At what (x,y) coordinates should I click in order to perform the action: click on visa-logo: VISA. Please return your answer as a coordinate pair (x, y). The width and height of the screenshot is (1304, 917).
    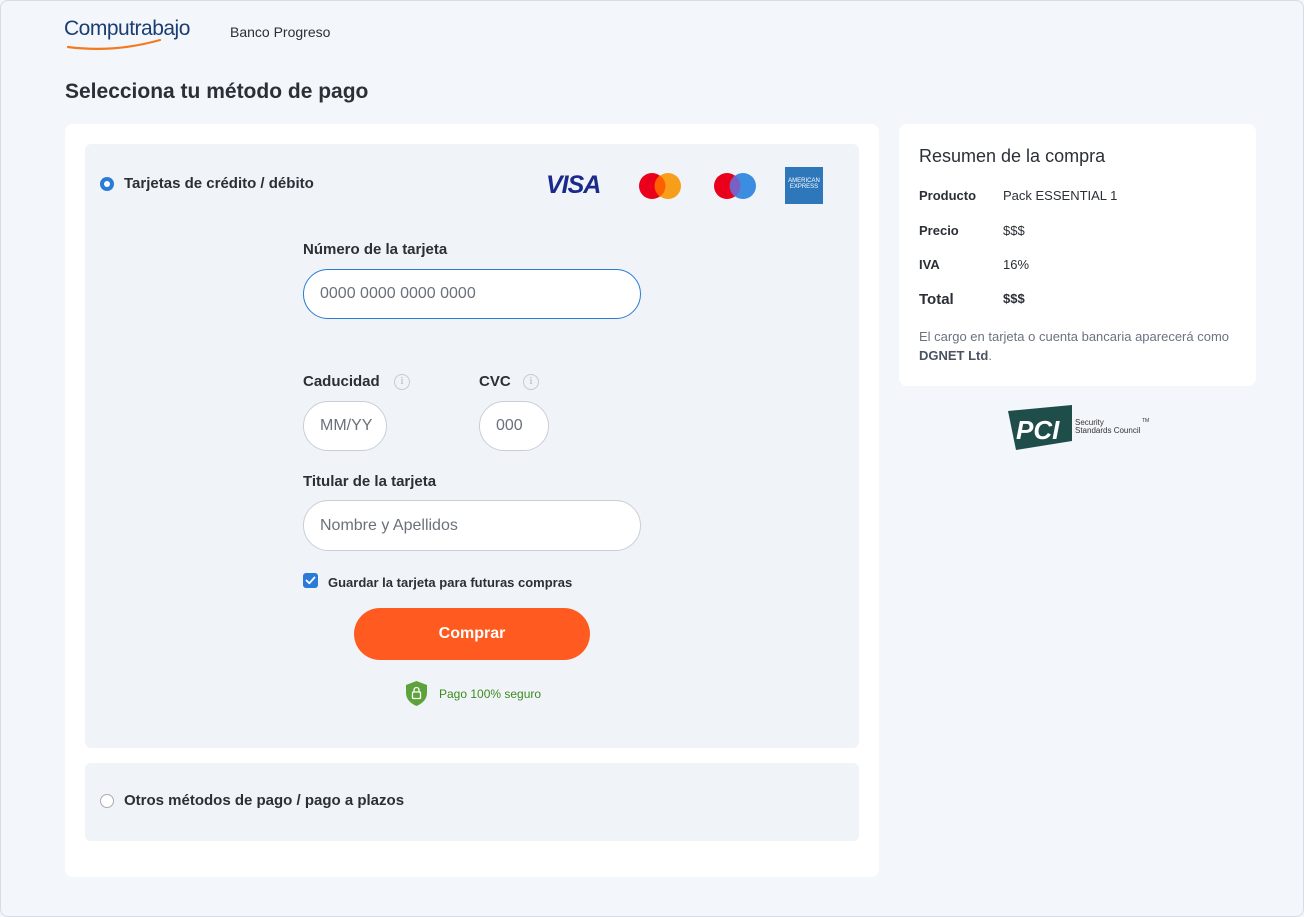
    Looking at the image, I should click on (573, 185).